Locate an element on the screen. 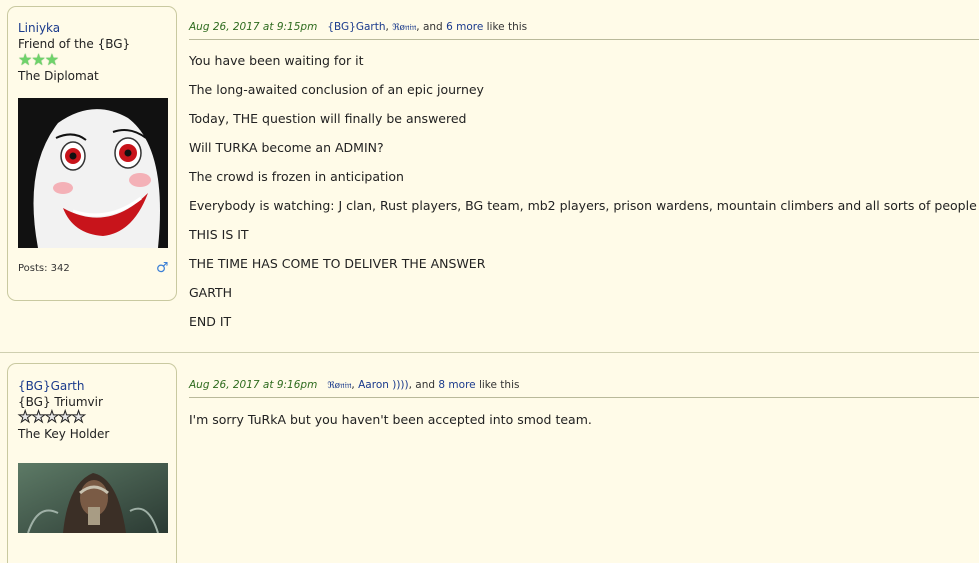 This screenshot has height=563, width=979. post-count: Posts: 342 is located at coordinates (44, 268).